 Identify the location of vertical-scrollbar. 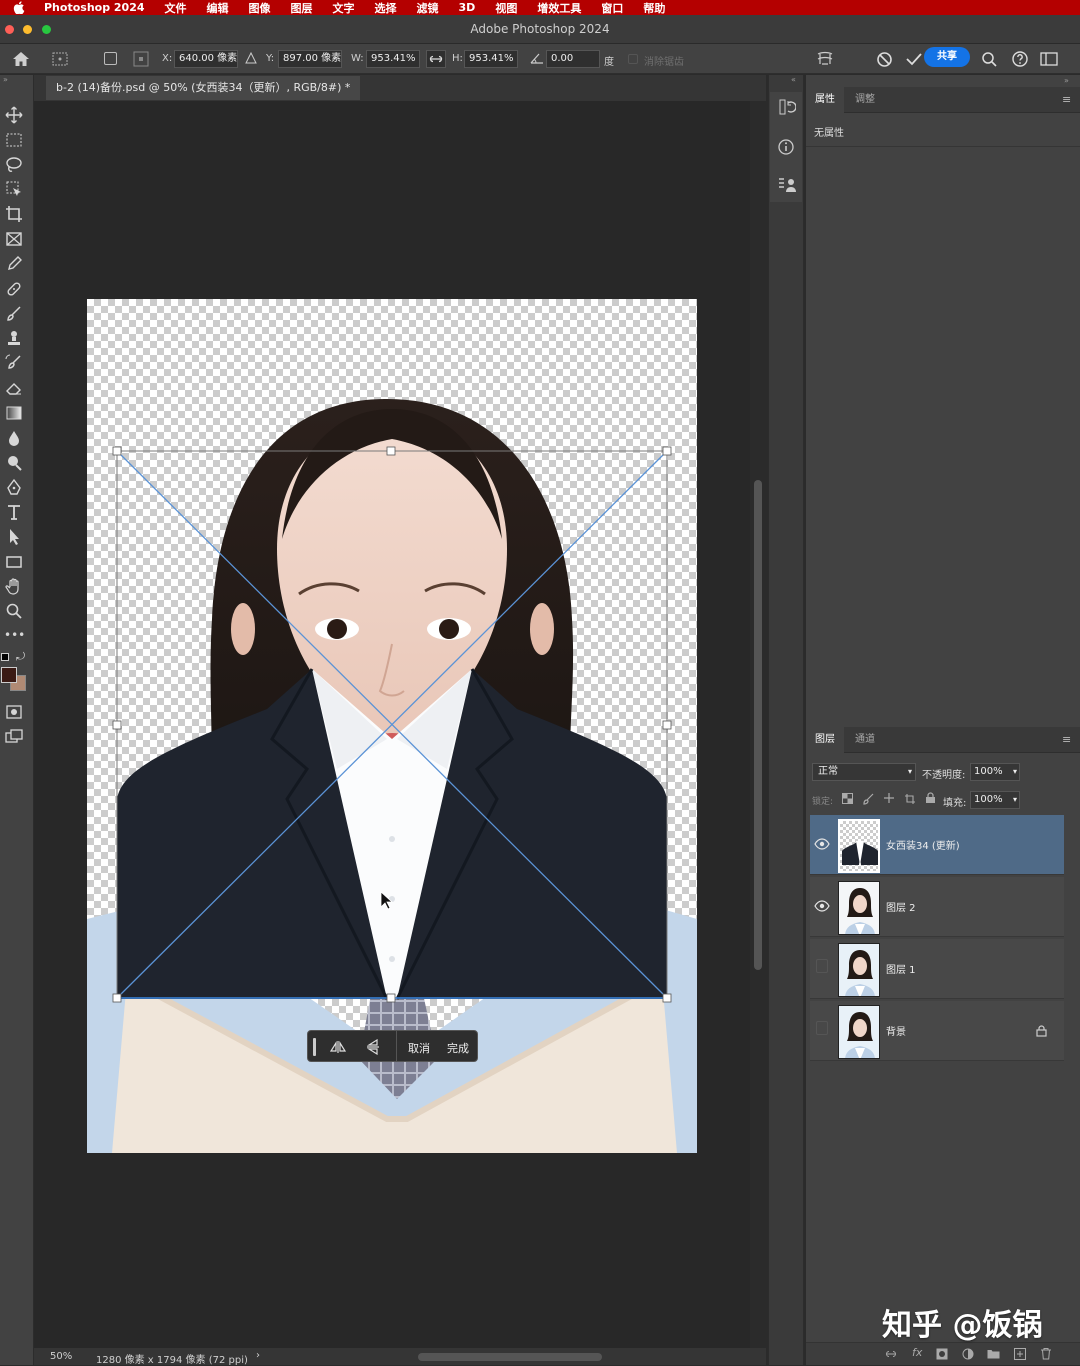
(758, 725).